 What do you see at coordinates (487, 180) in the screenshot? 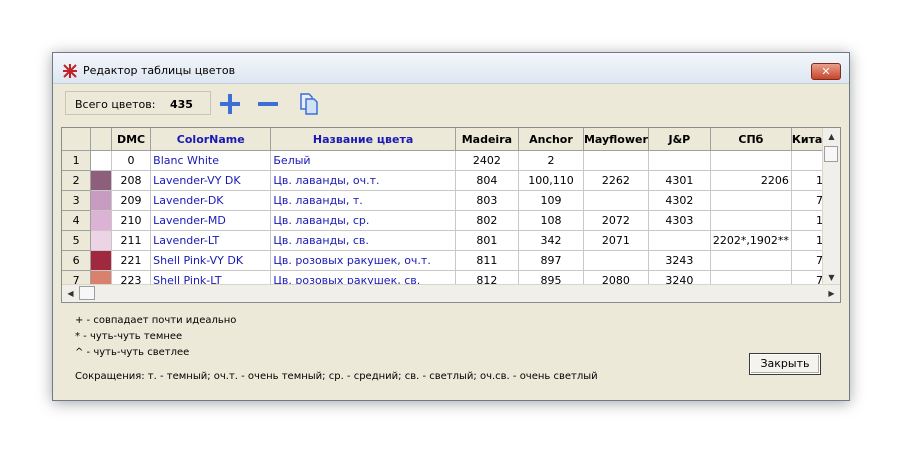
I see `cell-madeira: 804` at bounding box center [487, 180].